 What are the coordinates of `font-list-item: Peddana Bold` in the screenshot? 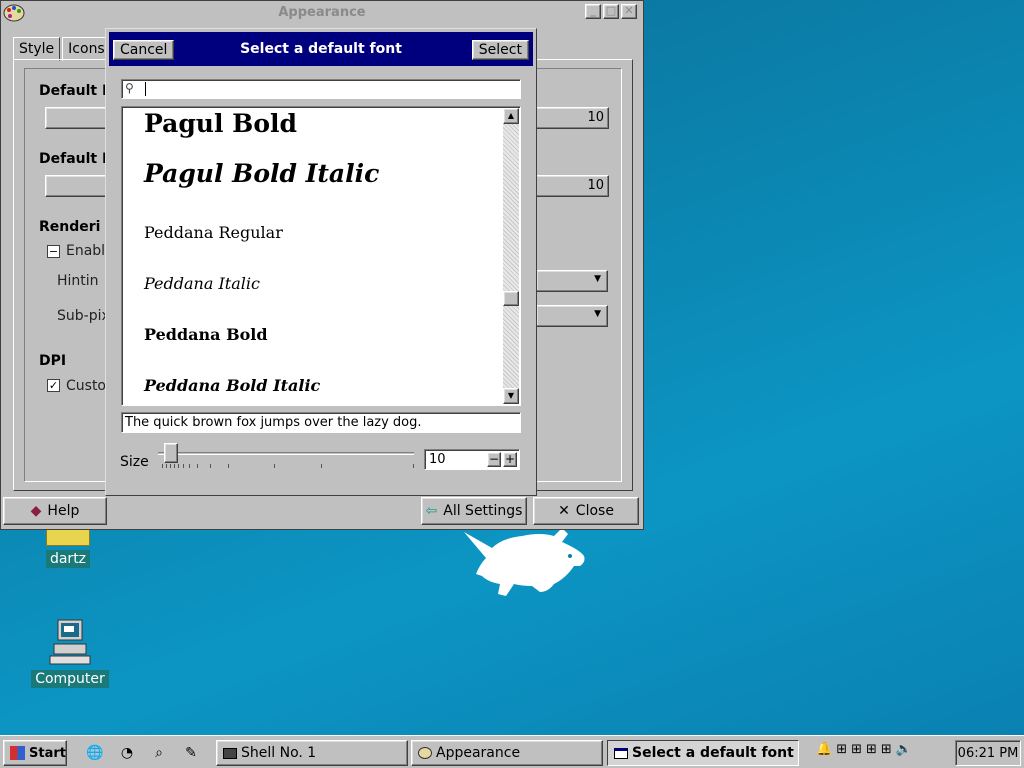 It's located at (206, 334).